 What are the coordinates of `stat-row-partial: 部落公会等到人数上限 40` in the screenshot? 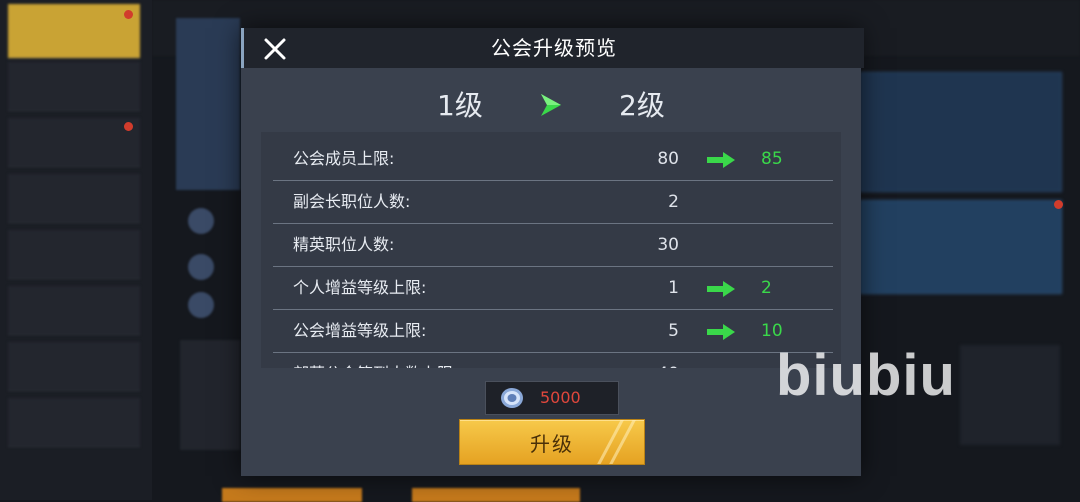 It's located at (553, 360).